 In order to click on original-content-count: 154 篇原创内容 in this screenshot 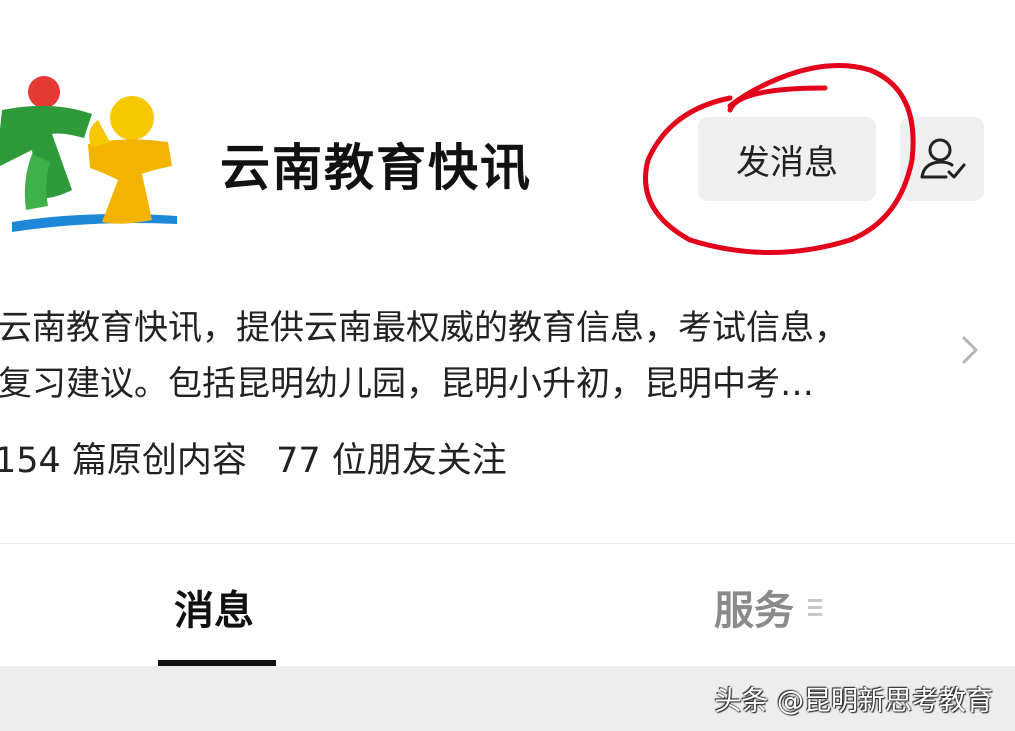, I will do `click(123, 461)`.